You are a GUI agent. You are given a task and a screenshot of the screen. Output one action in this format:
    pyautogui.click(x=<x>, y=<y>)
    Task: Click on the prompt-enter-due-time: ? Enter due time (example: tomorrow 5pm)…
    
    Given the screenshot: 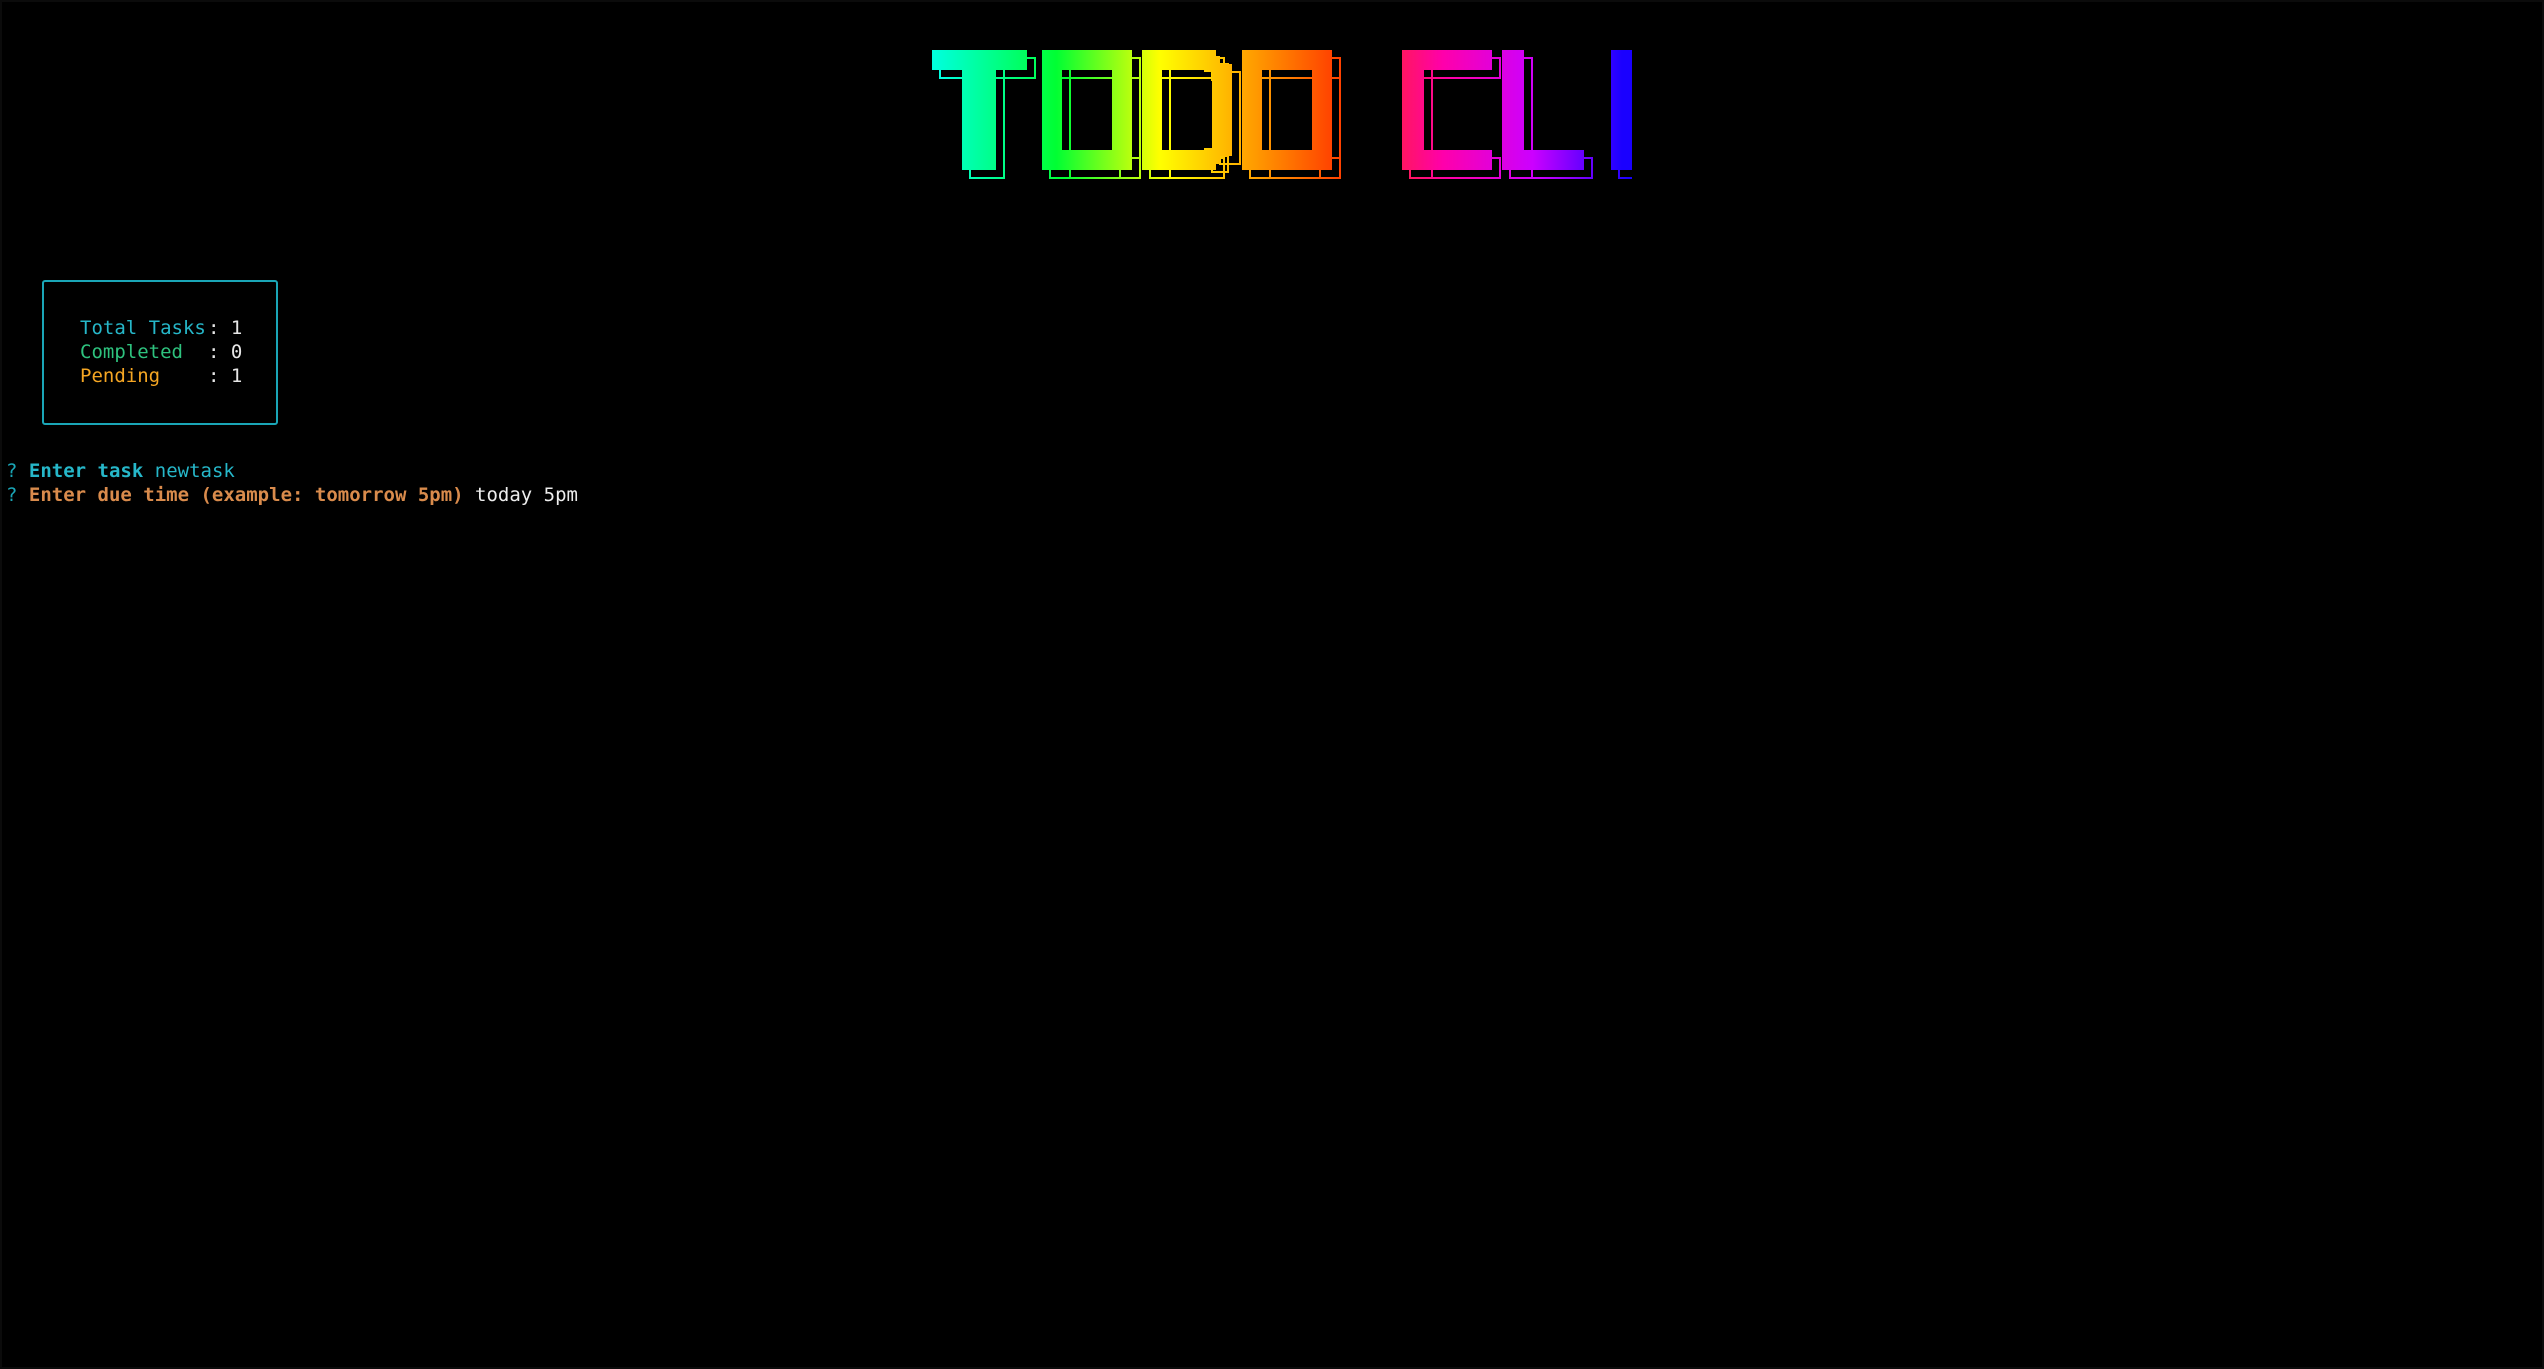 What is the action you would take?
    pyautogui.click(x=292, y=495)
    